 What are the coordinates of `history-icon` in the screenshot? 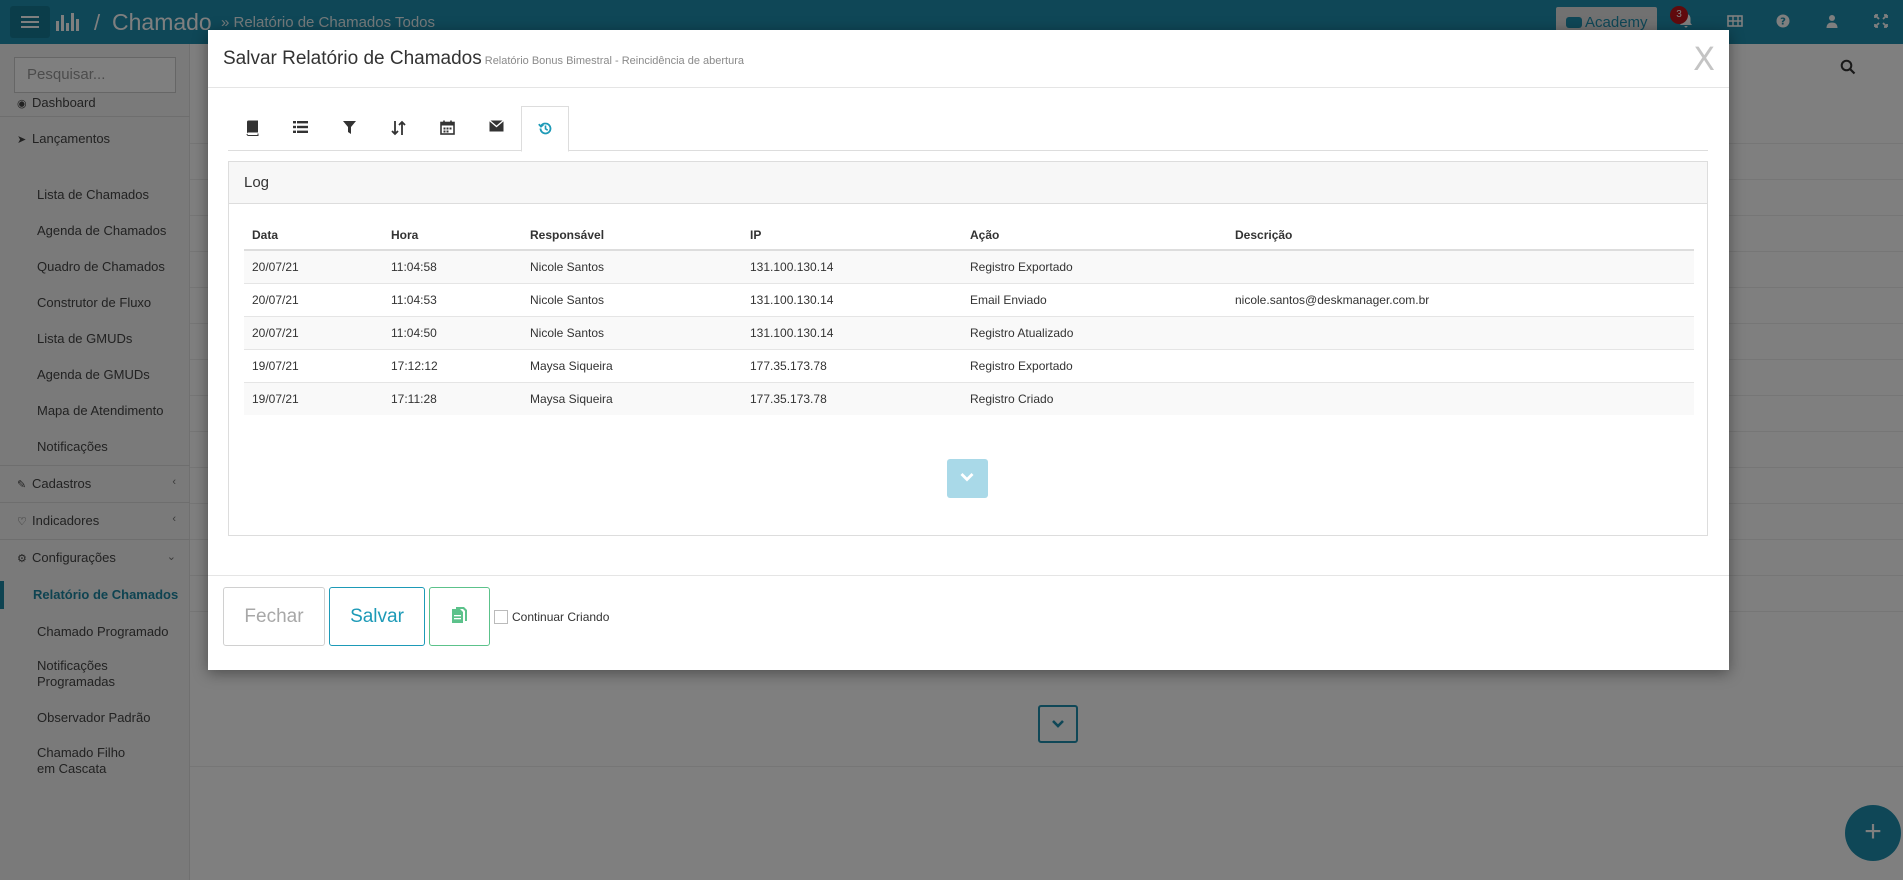 It's located at (544, 128).